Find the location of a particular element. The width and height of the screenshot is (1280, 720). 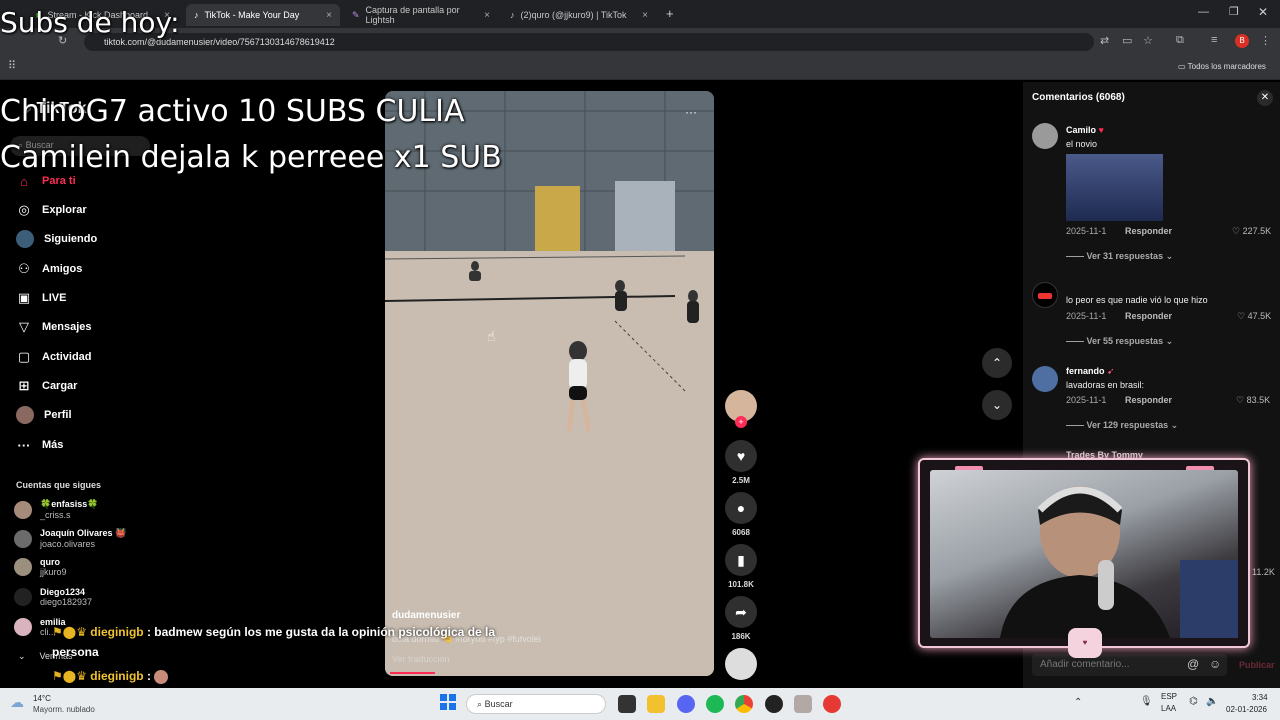

cast-icon: ▭ is located at coordinates (1127, 40).